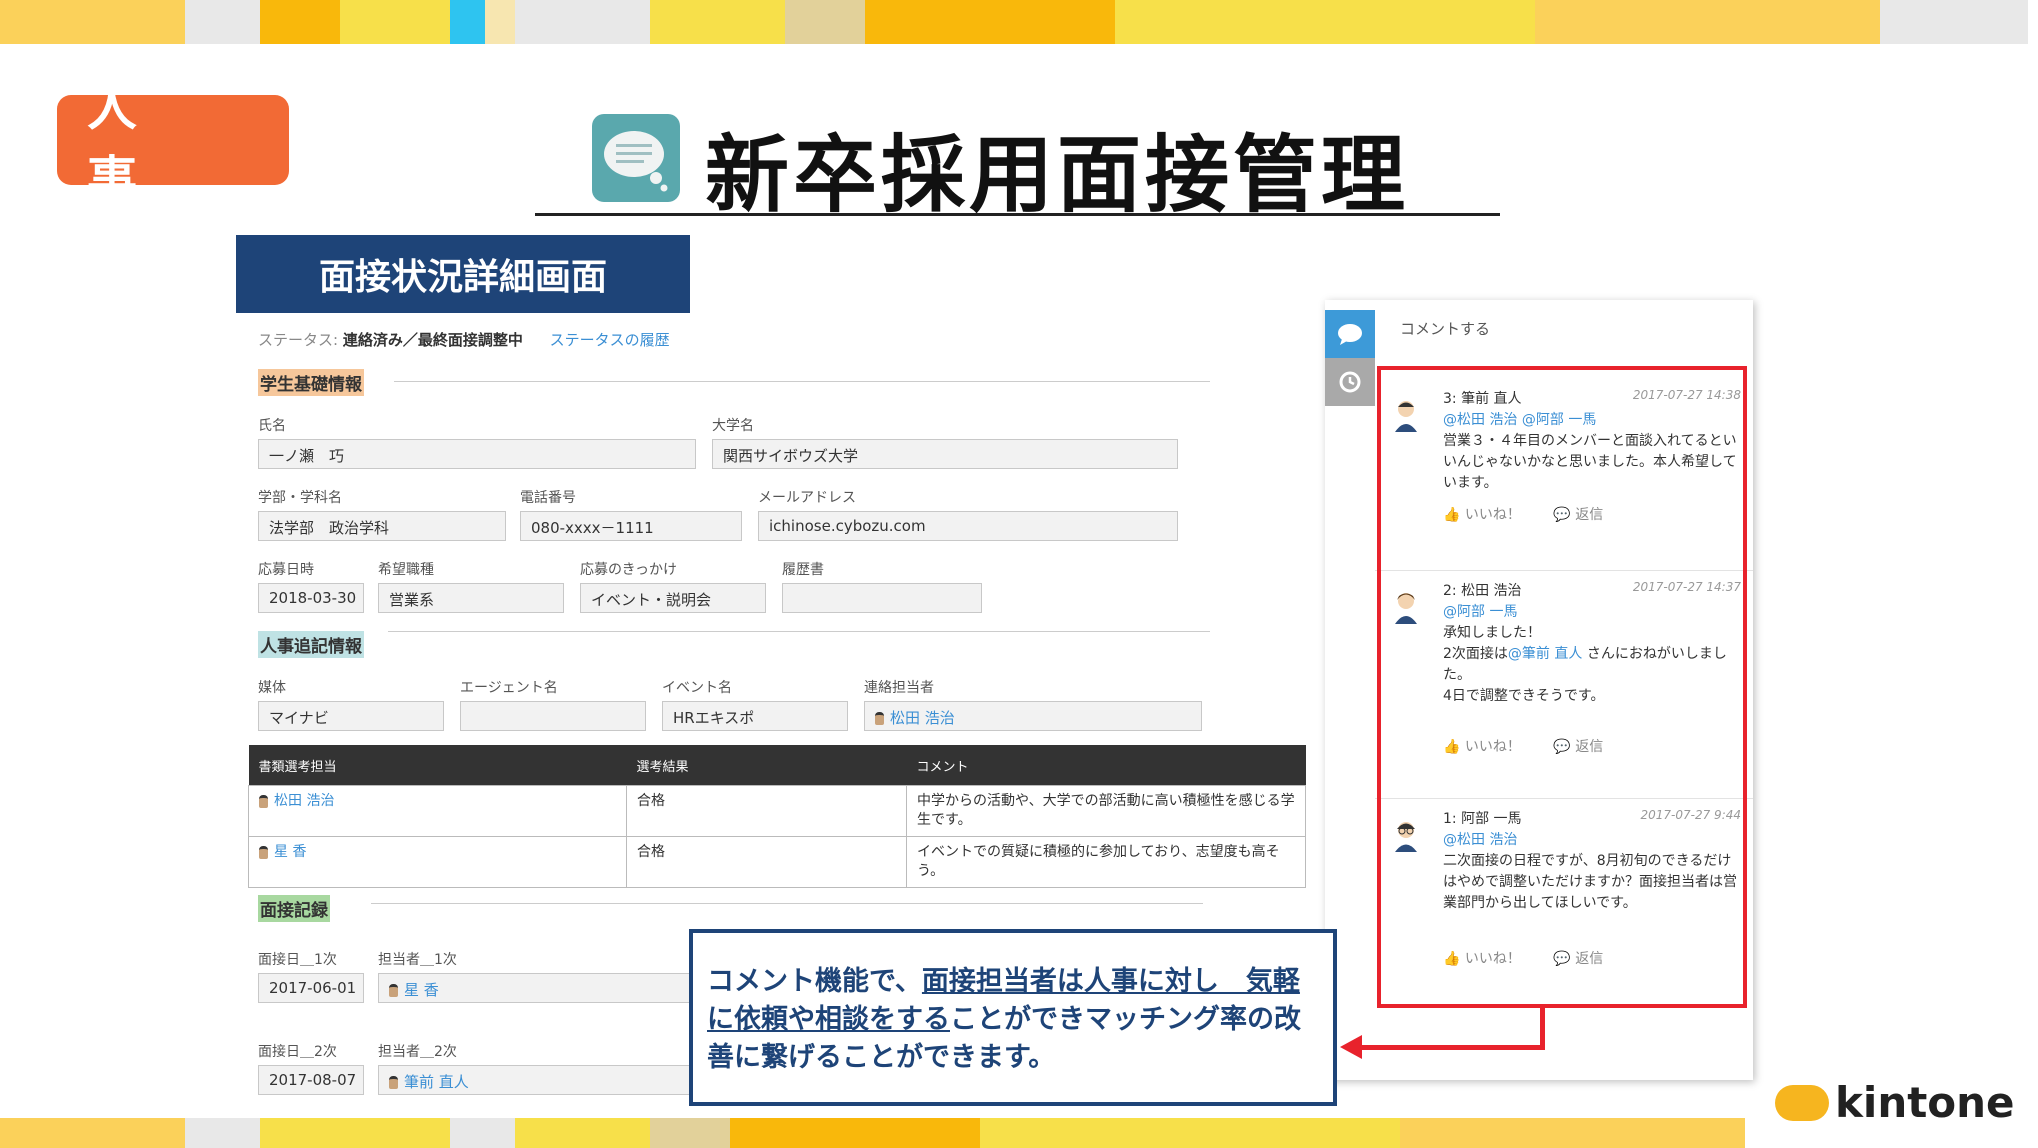  Describe the element at coordinates (697, 688) in the screenshot. I see `event-label: イベント名` at that location.